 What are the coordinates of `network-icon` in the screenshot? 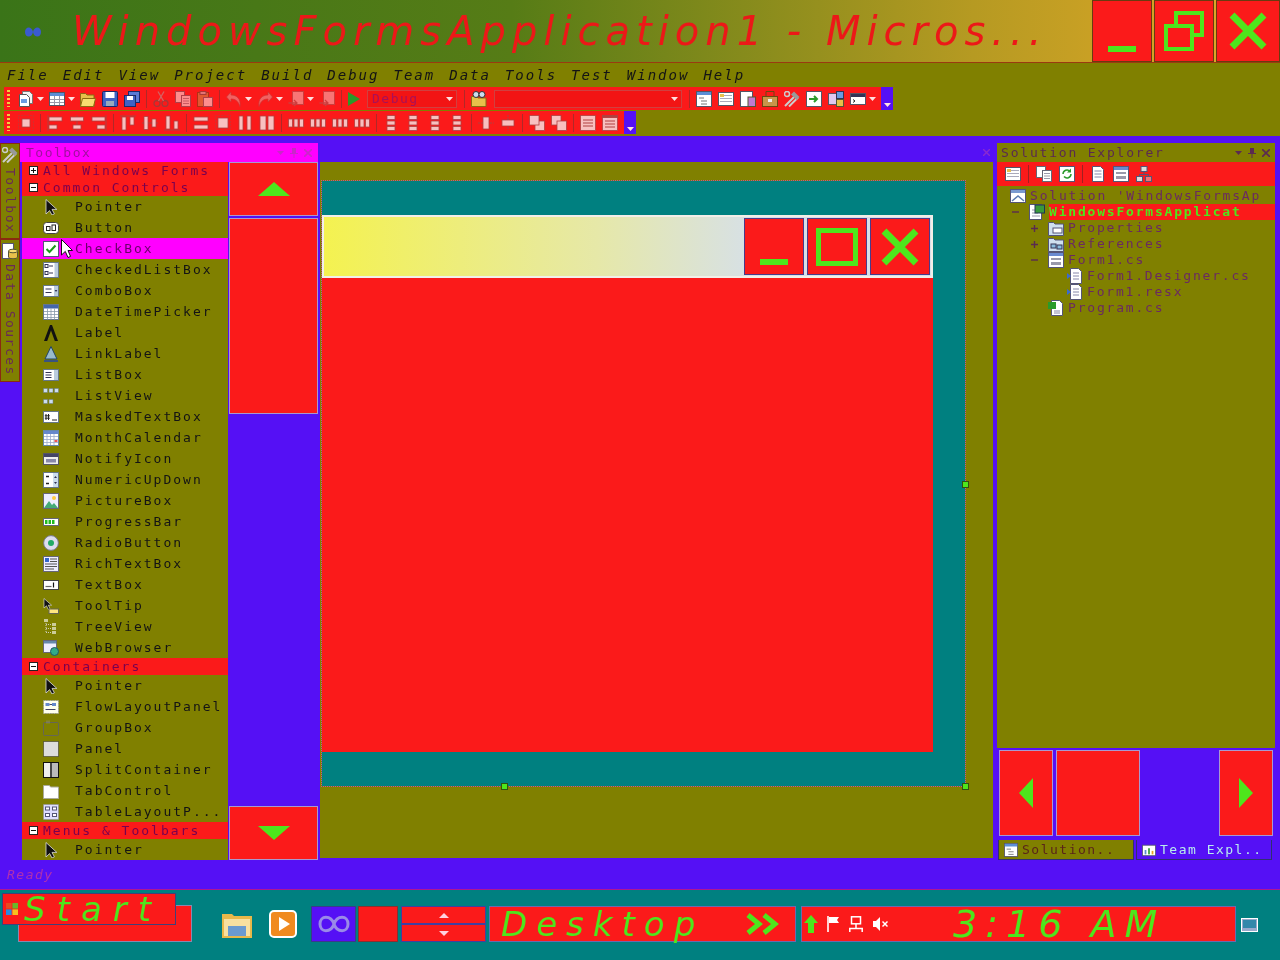 It's located at (856, 924).